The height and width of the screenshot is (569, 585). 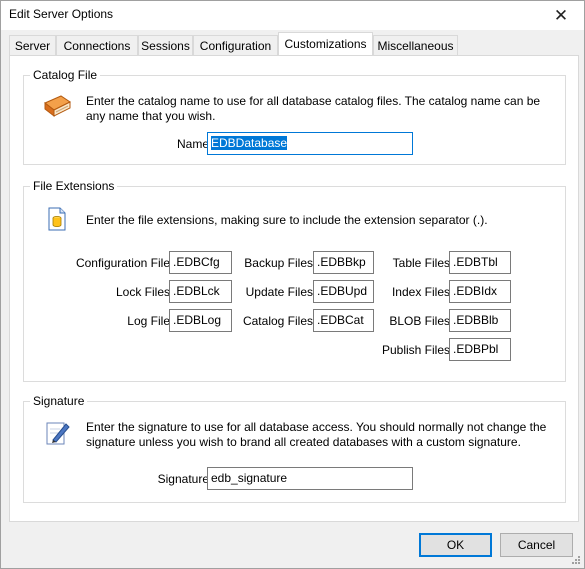 What do you see at coordinates (292, 15) in the screenshot?
I see `title-bar: Edit Server Options ✕` at bounding box center [292, 15].